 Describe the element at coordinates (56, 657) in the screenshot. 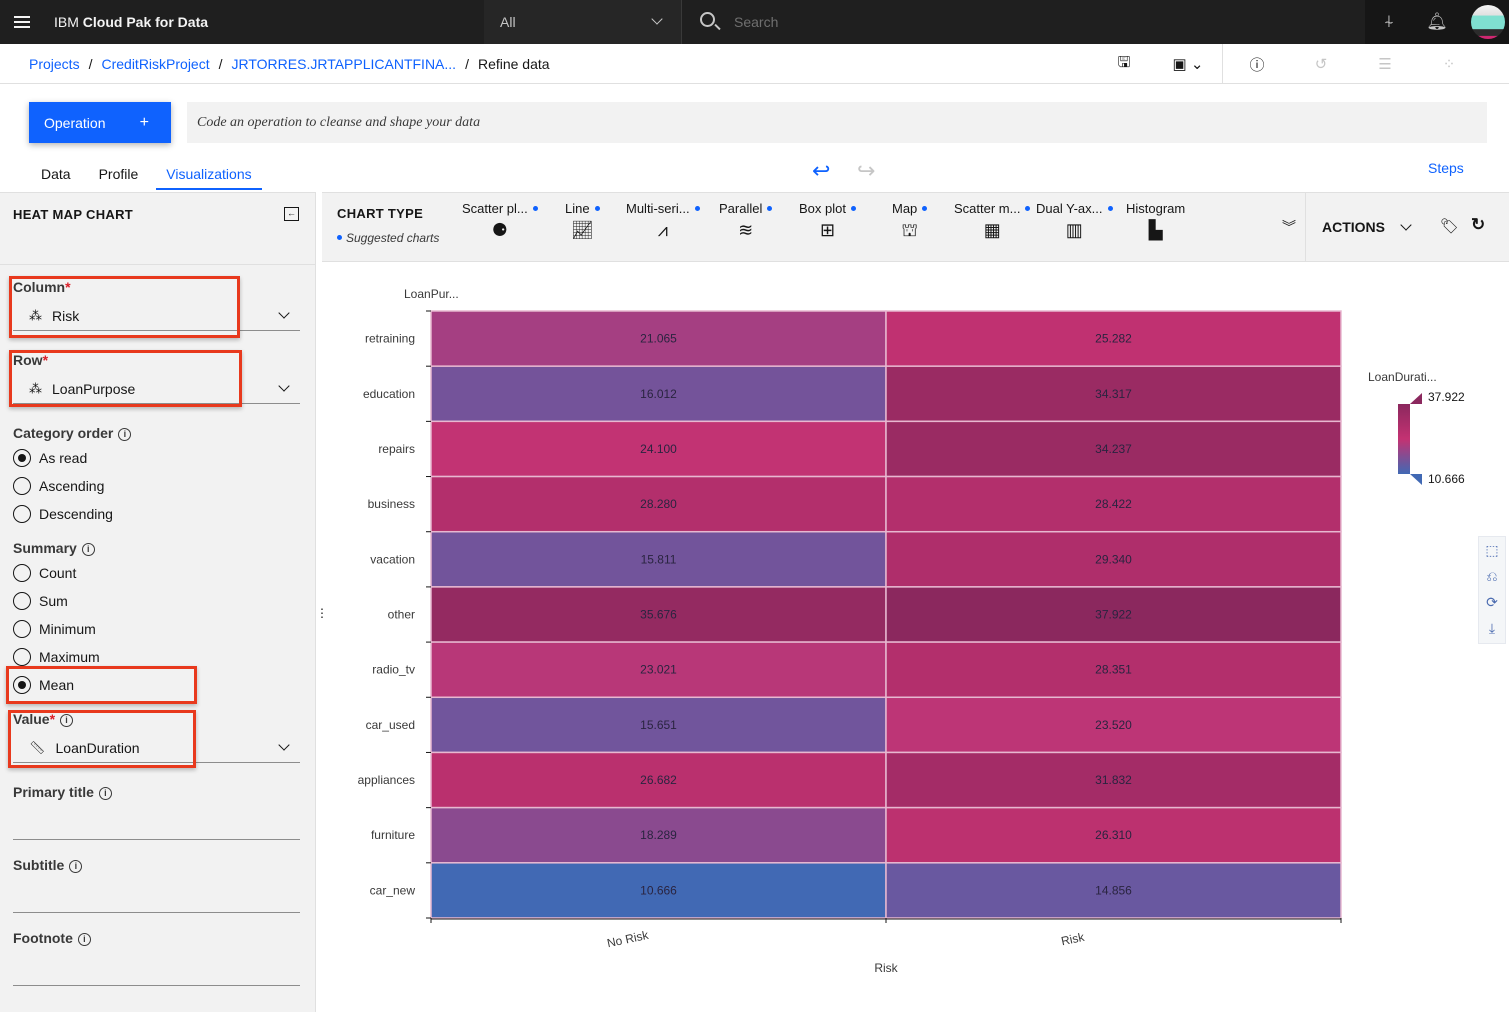

I see `radio-maximum: Maximum` at that location.